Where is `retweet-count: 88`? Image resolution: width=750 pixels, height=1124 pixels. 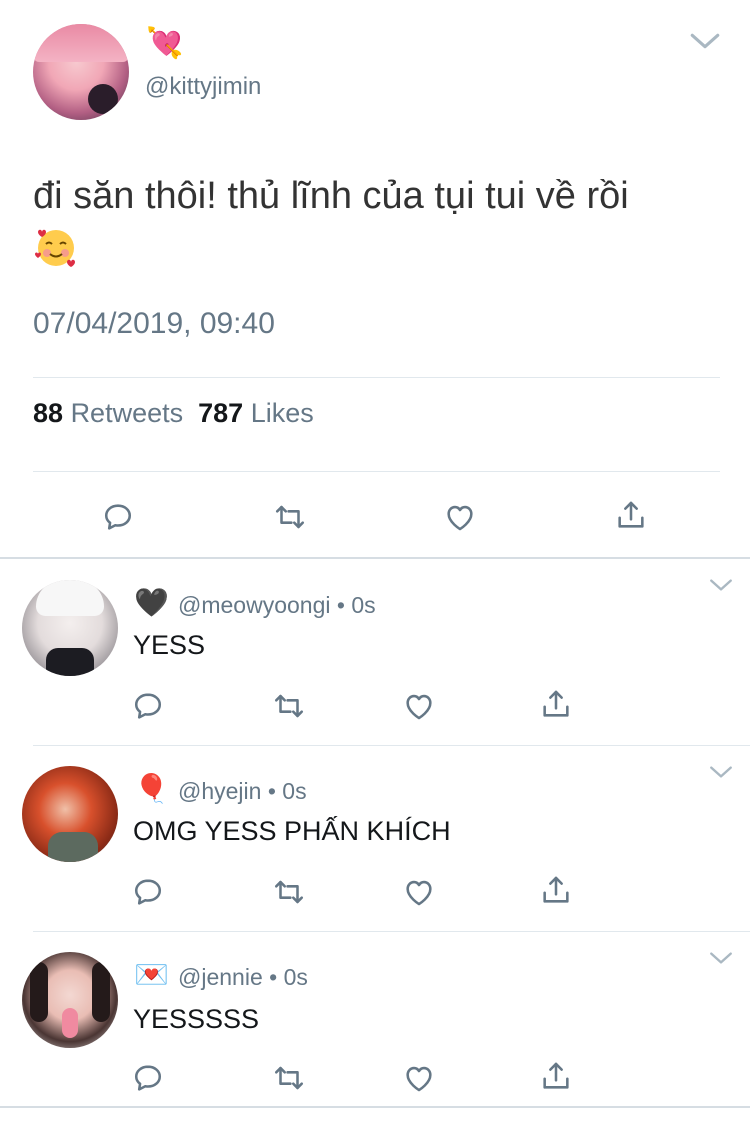 retweet-count: 88 is located at coordinates (48, 413).